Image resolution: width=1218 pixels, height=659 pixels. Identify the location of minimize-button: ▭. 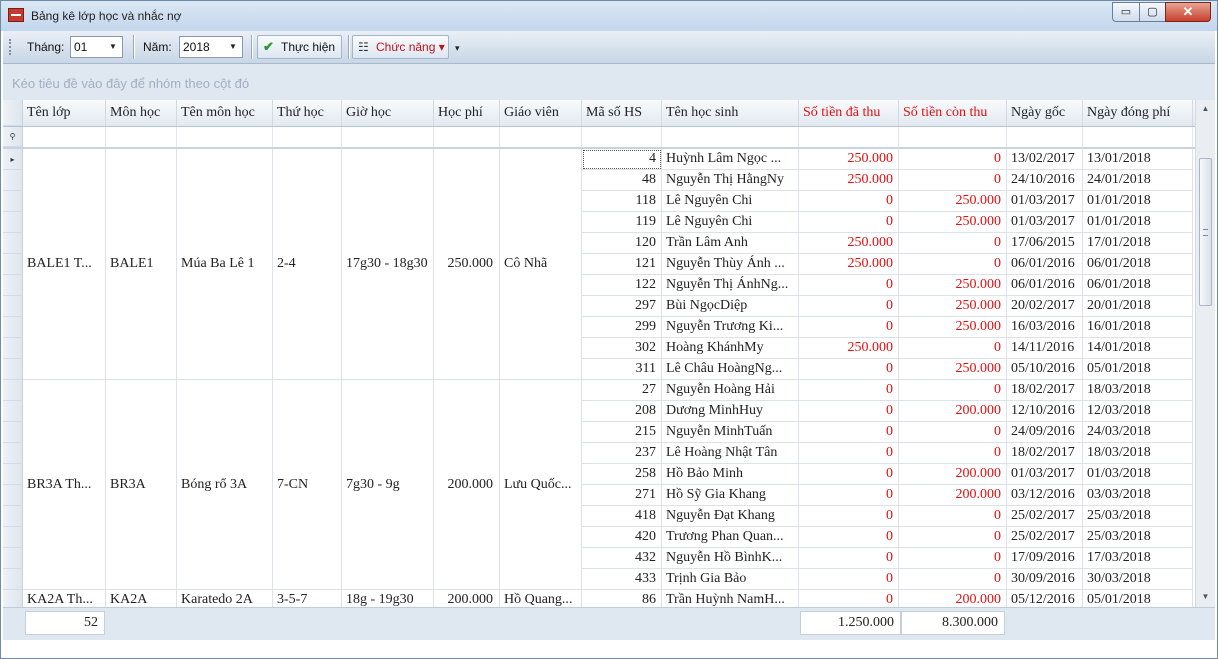
(1126, 12).